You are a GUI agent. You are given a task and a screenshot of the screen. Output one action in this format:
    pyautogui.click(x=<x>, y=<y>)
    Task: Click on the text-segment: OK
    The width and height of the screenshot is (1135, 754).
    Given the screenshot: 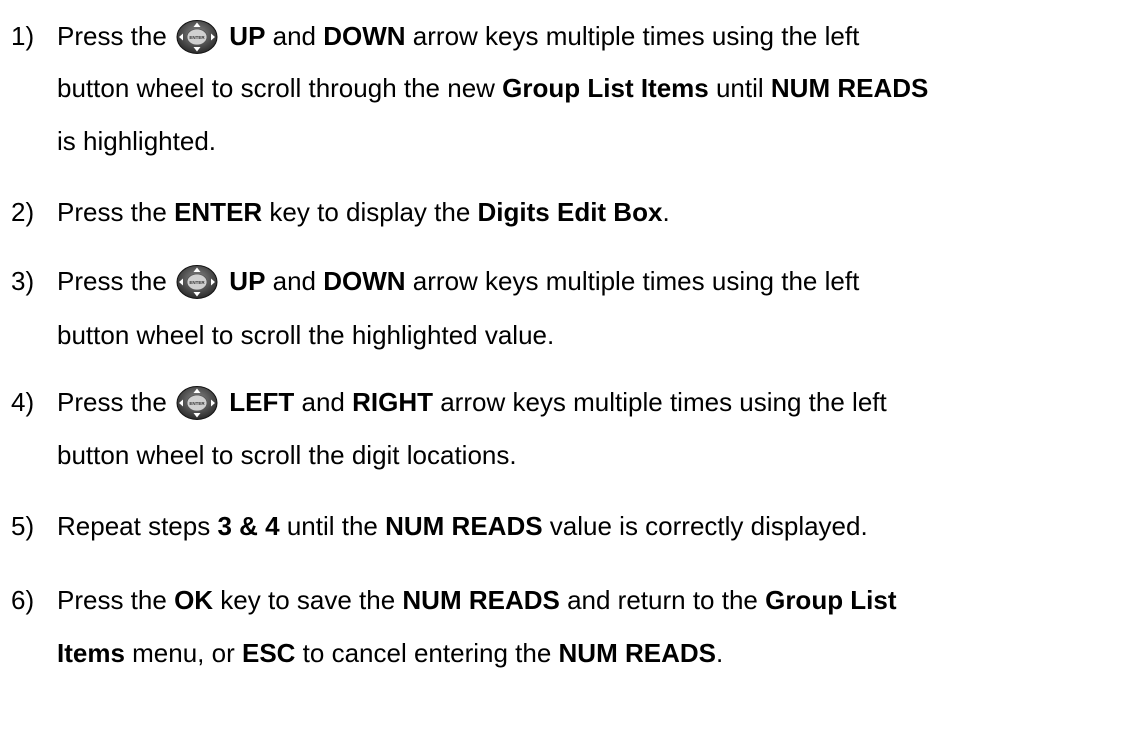 What is the action you would take?
    pyautogui.click(x=194, y=600)
    